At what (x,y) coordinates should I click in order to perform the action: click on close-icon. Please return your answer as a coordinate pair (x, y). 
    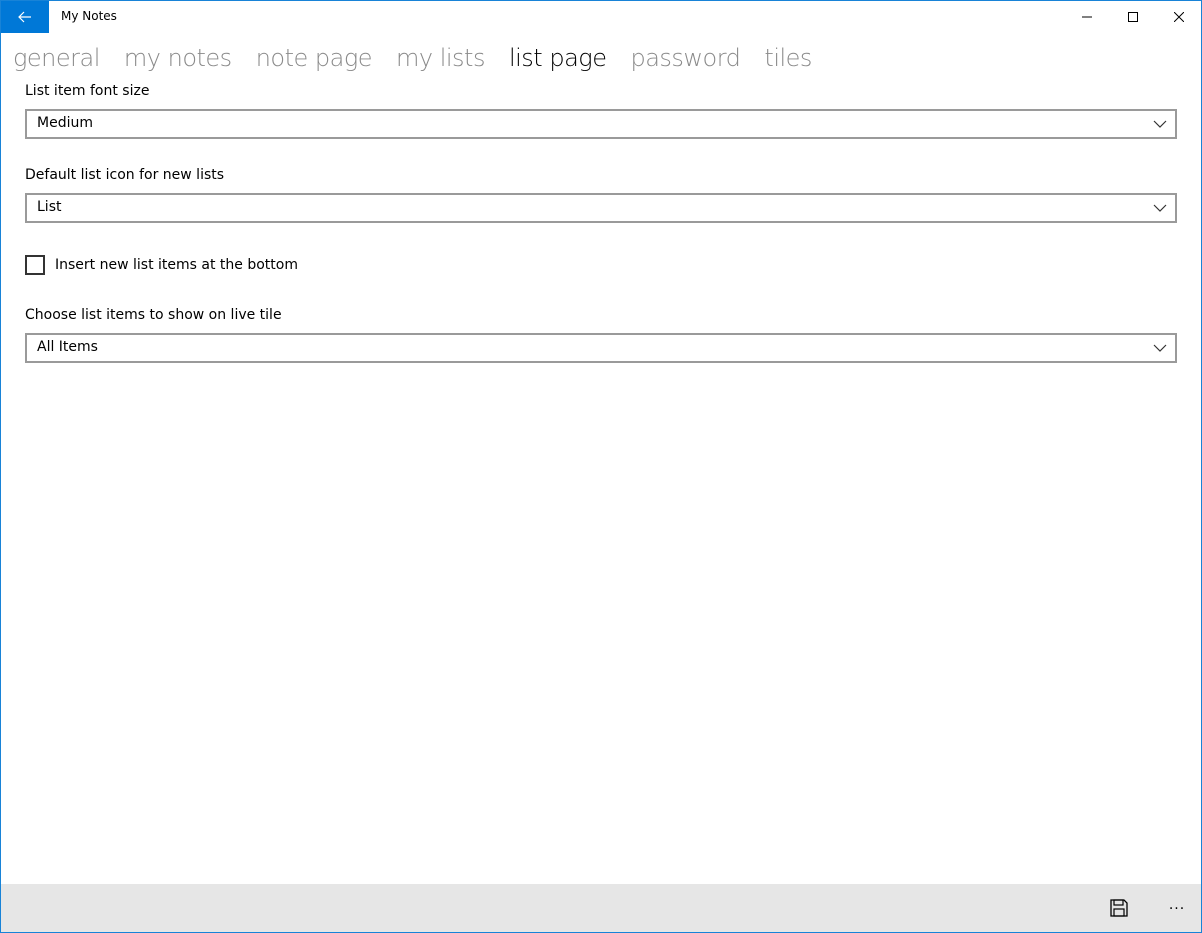
    Looking at the image, I should click on (1179, 17).